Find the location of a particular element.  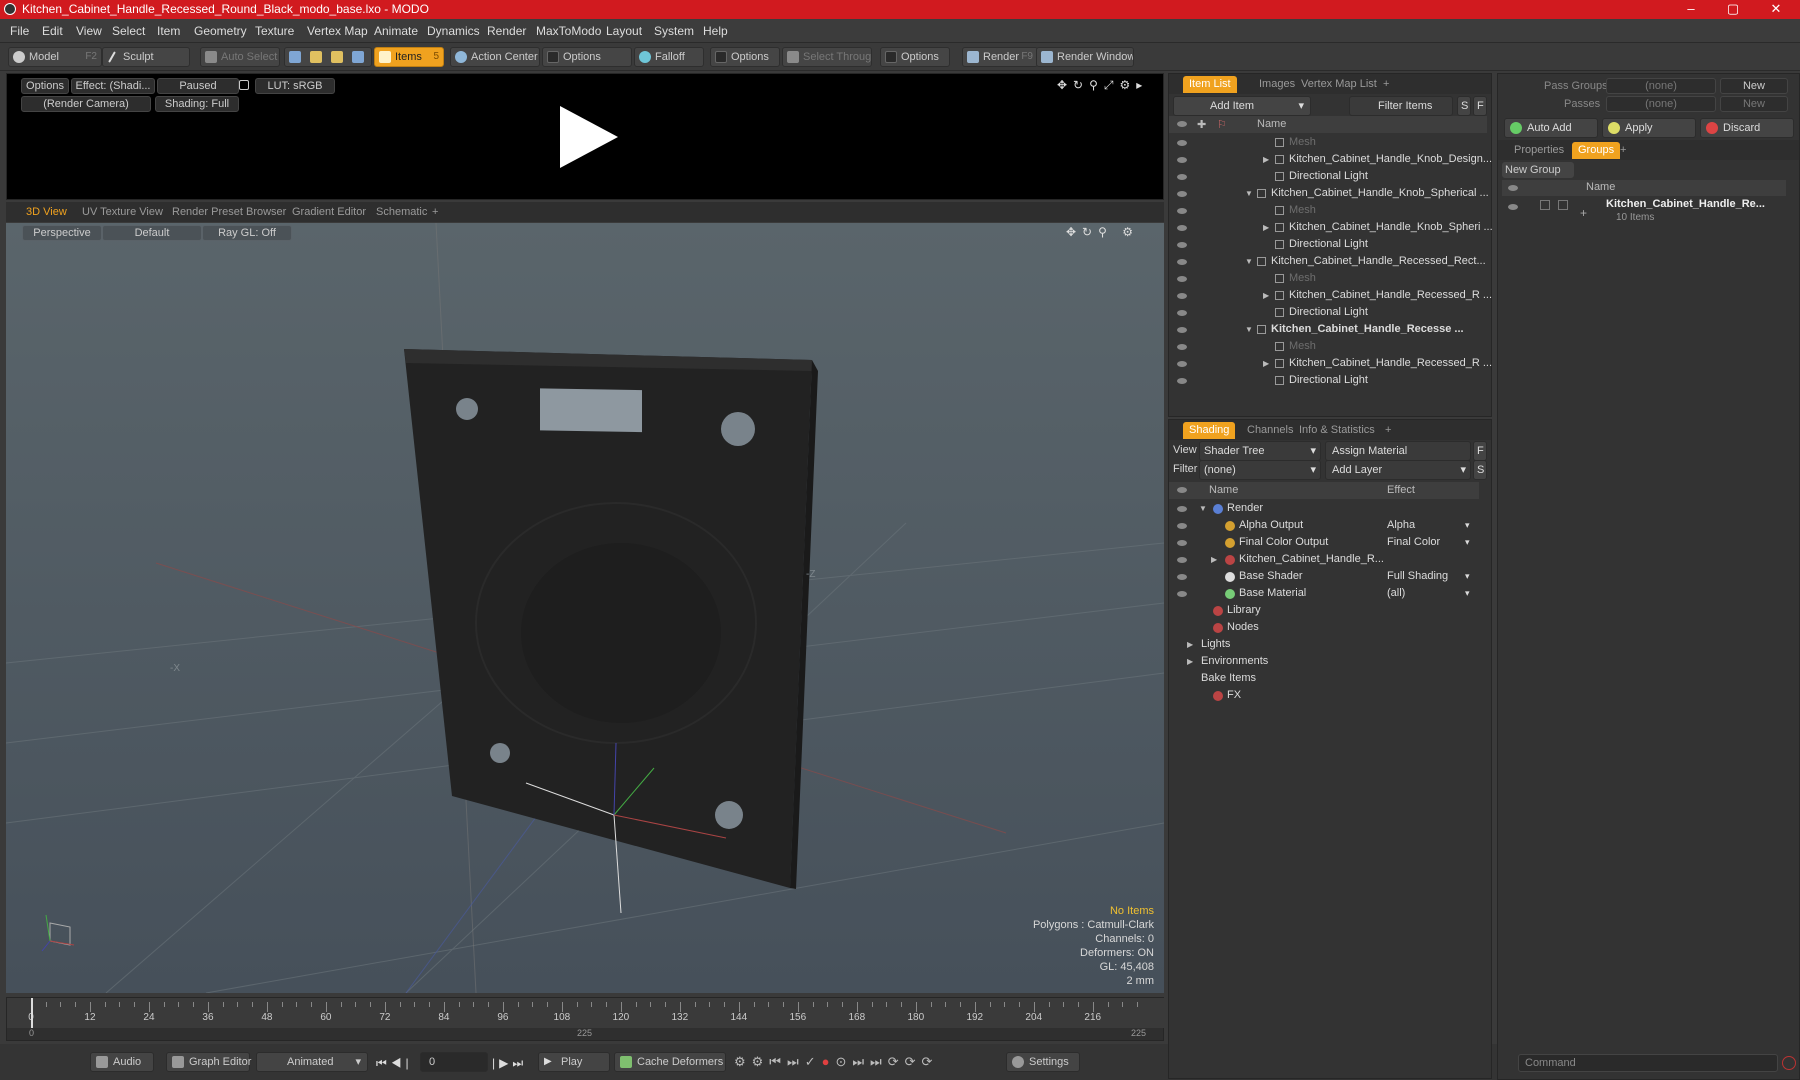

render-window-button: Render Window is located at coordinates (1085, 57).